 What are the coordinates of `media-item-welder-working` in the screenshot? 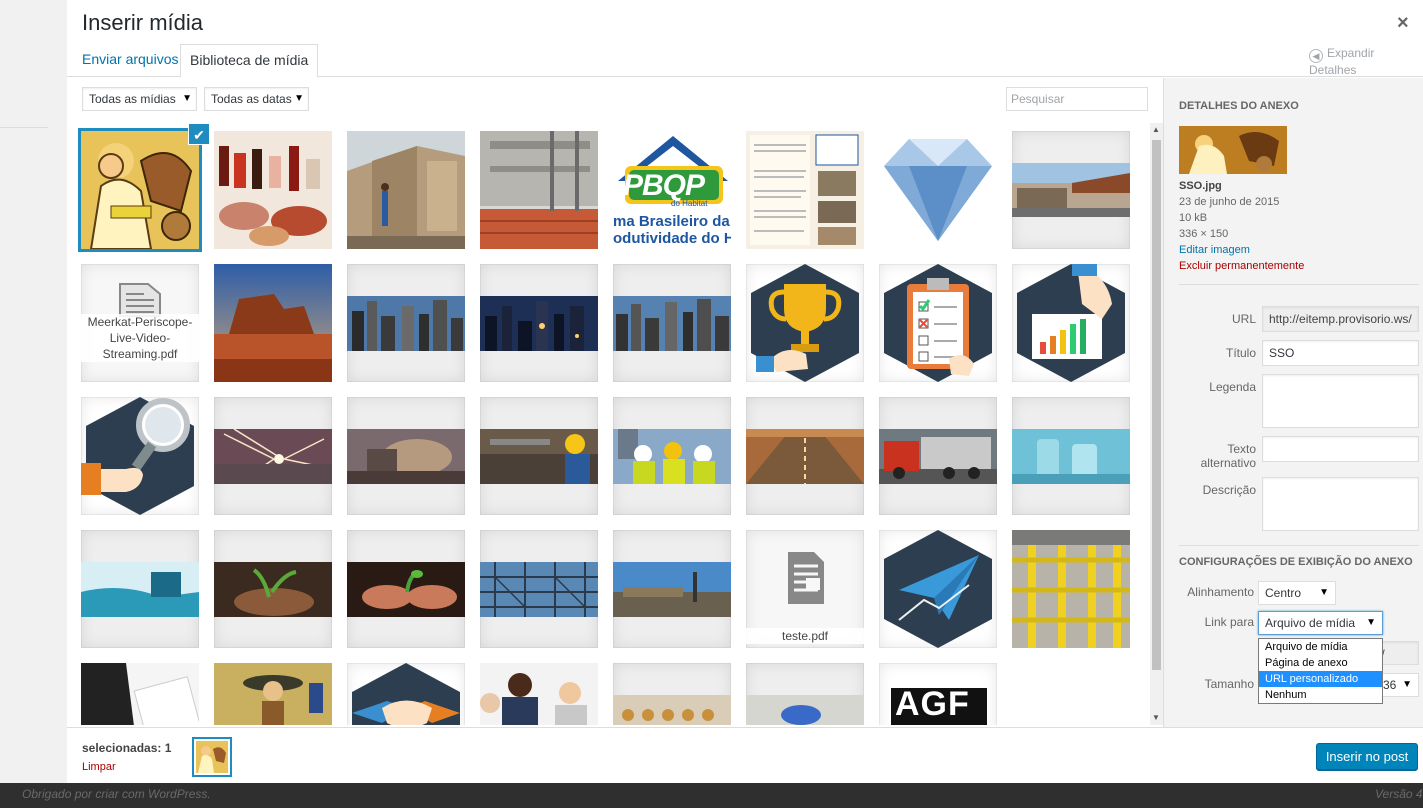 It's located at (406, 456).